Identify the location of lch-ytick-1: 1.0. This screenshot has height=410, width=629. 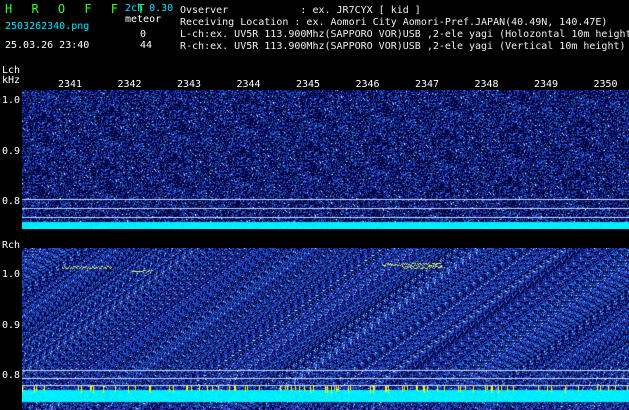
(11, 100).